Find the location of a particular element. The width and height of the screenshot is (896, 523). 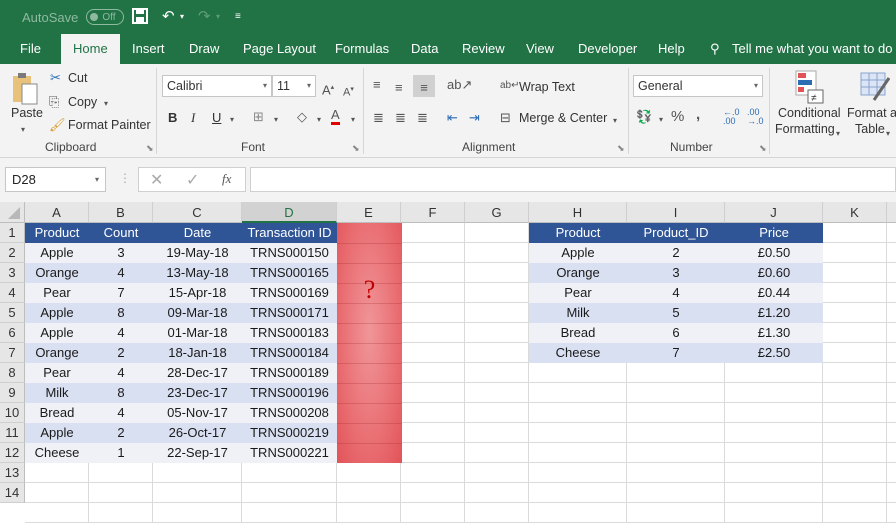

borders-icon: ⊞ is located at coordinates (258, 117).